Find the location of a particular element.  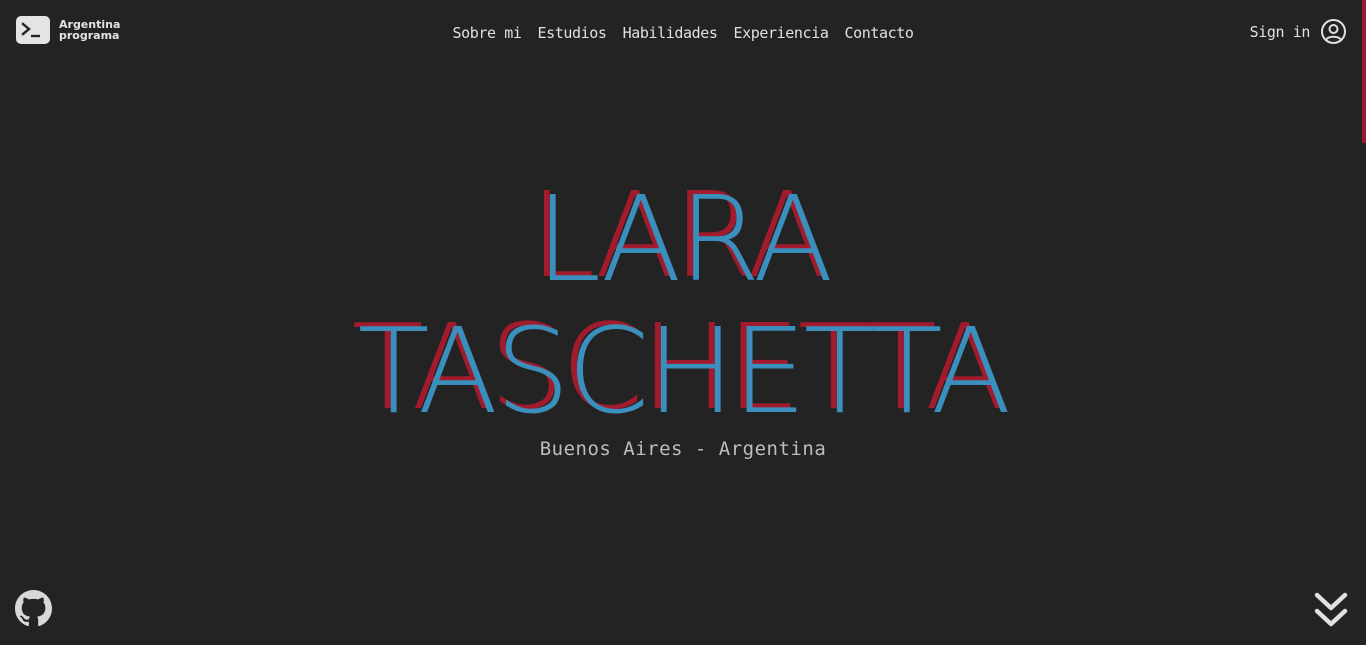

nav-item-contacto: Contacto is located at coordinates (878, 33).